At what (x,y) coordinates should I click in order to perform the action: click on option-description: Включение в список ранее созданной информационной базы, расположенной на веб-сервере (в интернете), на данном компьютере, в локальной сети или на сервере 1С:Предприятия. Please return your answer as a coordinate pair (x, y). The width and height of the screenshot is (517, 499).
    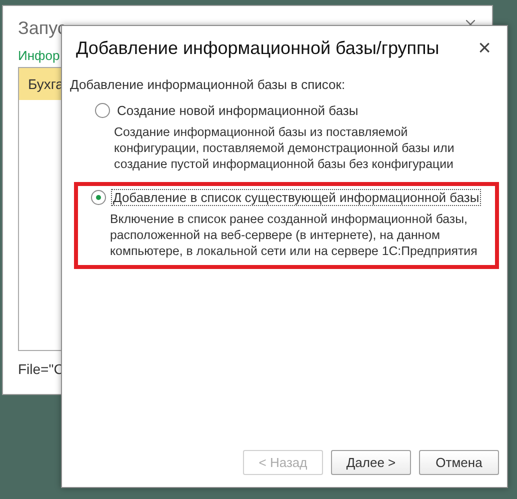
    Looking at the image, I should click on (294, 235).